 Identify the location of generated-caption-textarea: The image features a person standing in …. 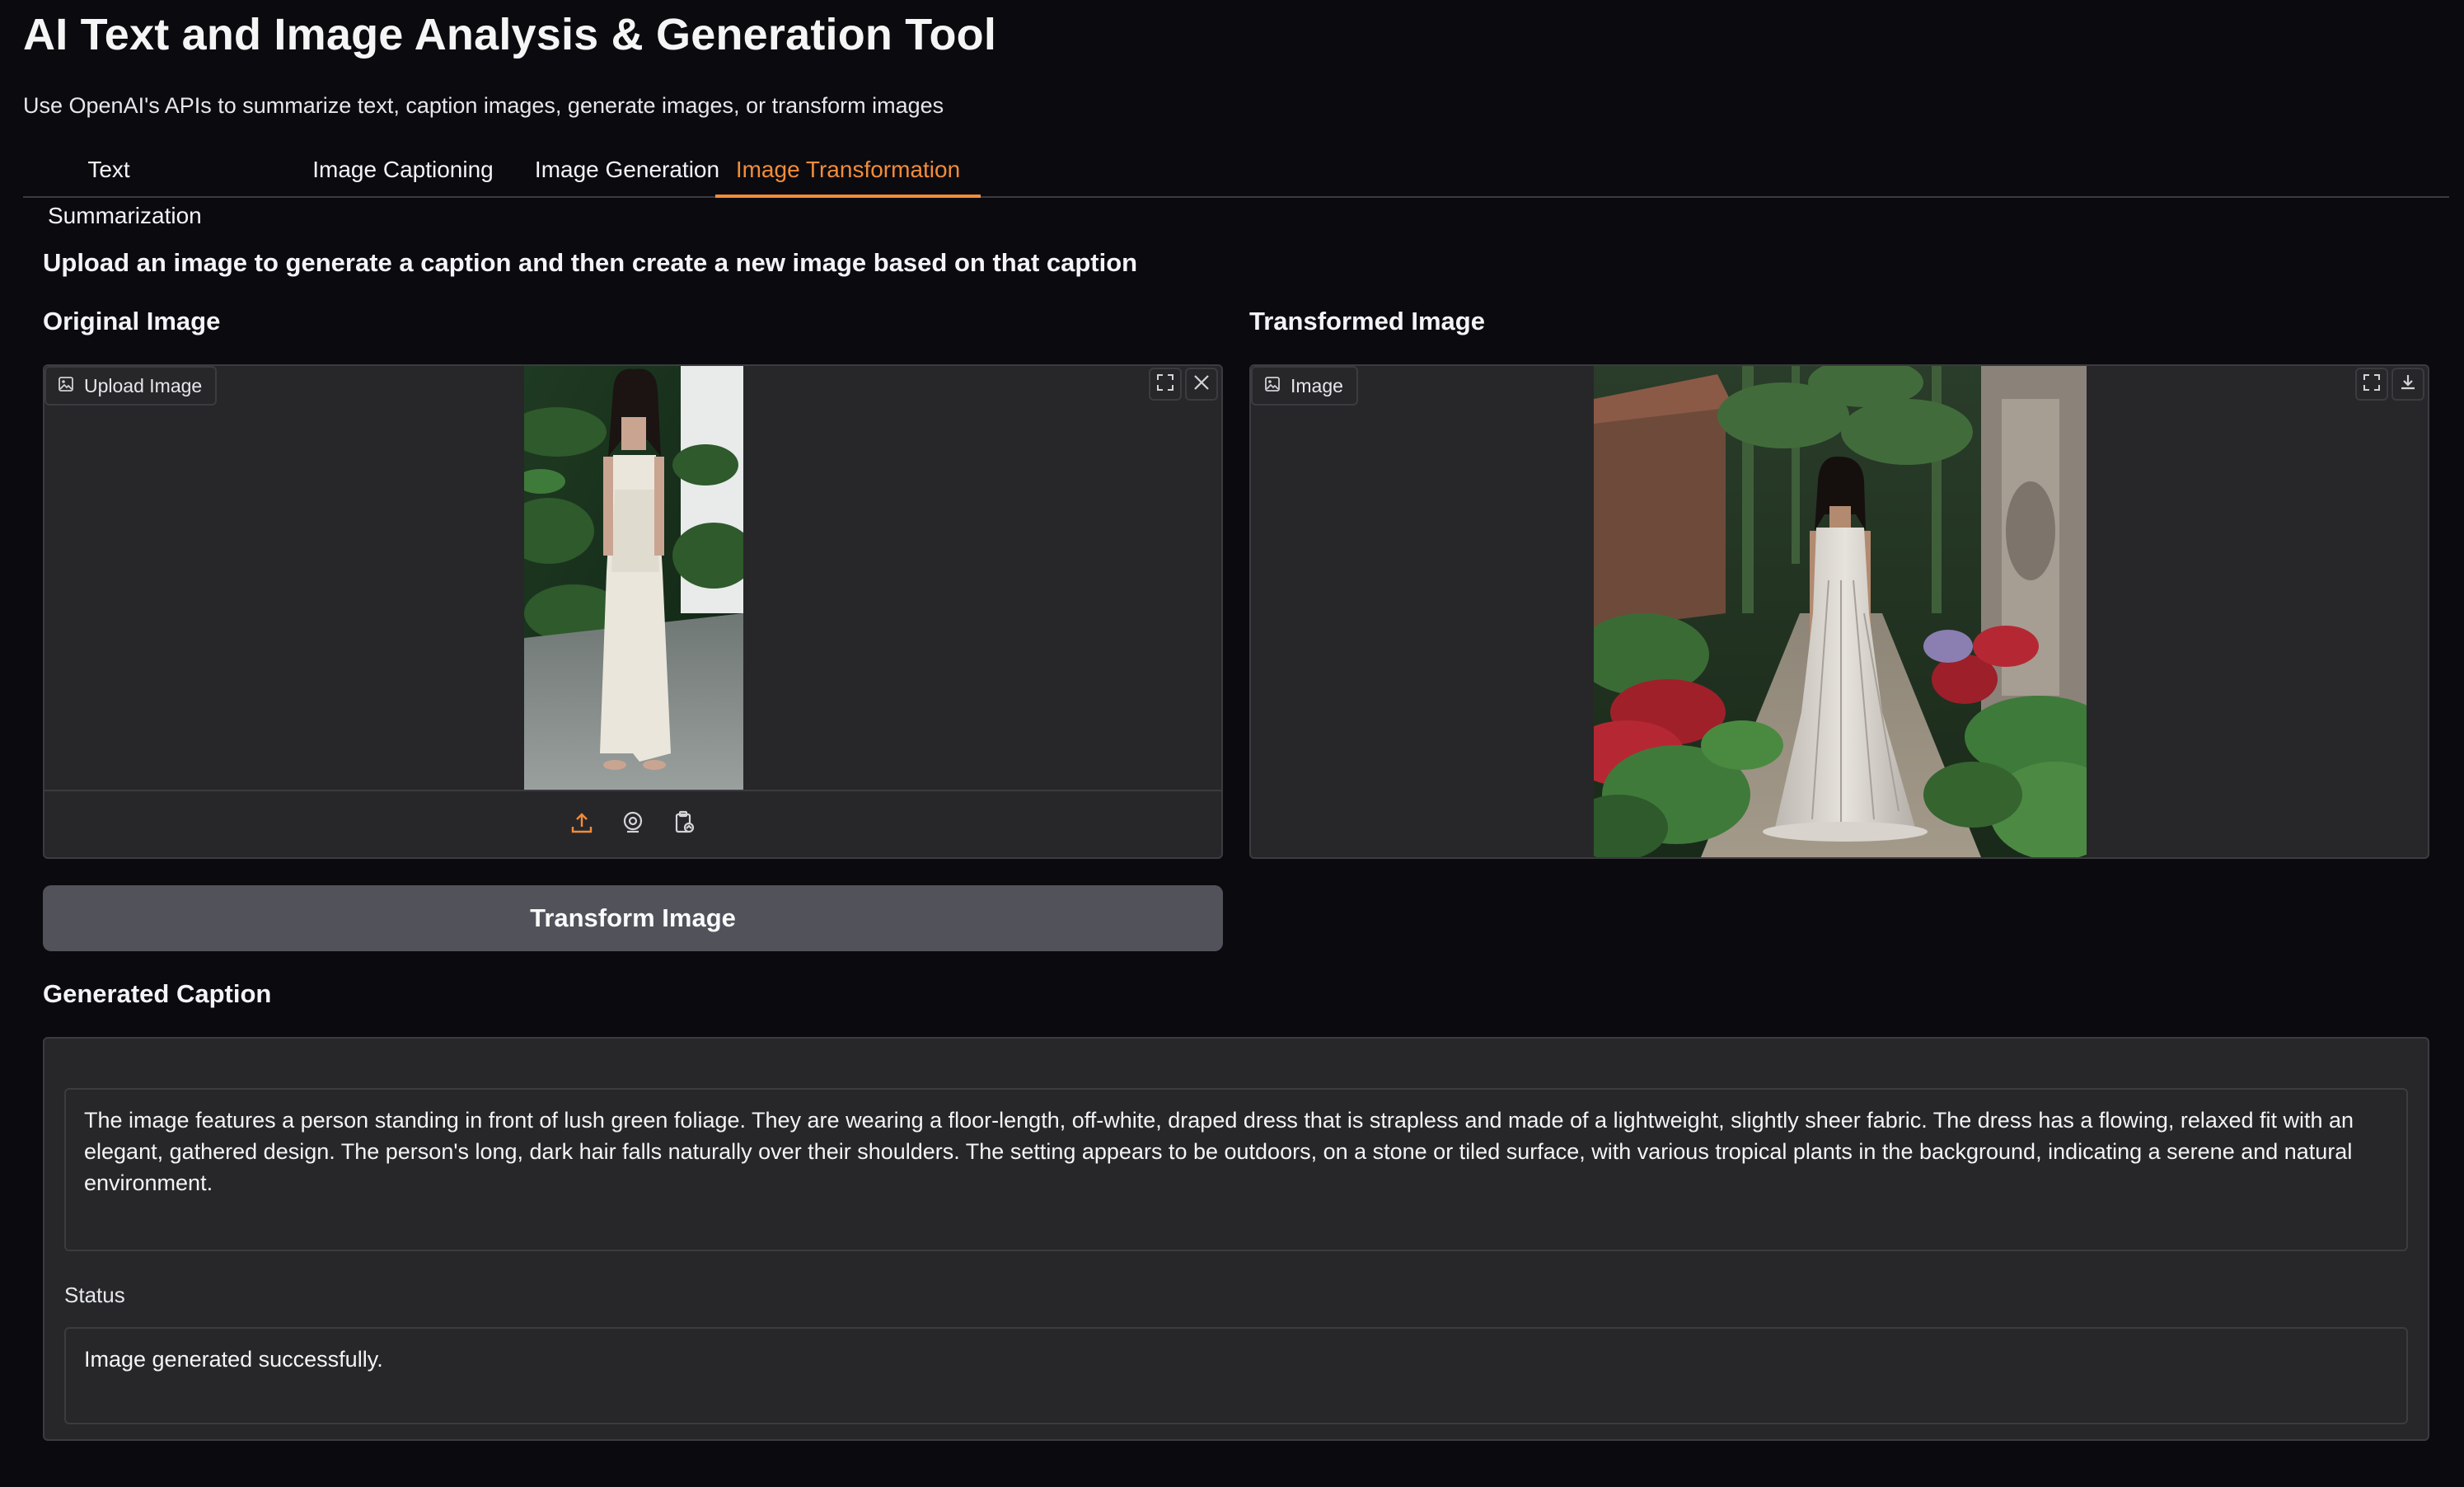
(1236, 1169).